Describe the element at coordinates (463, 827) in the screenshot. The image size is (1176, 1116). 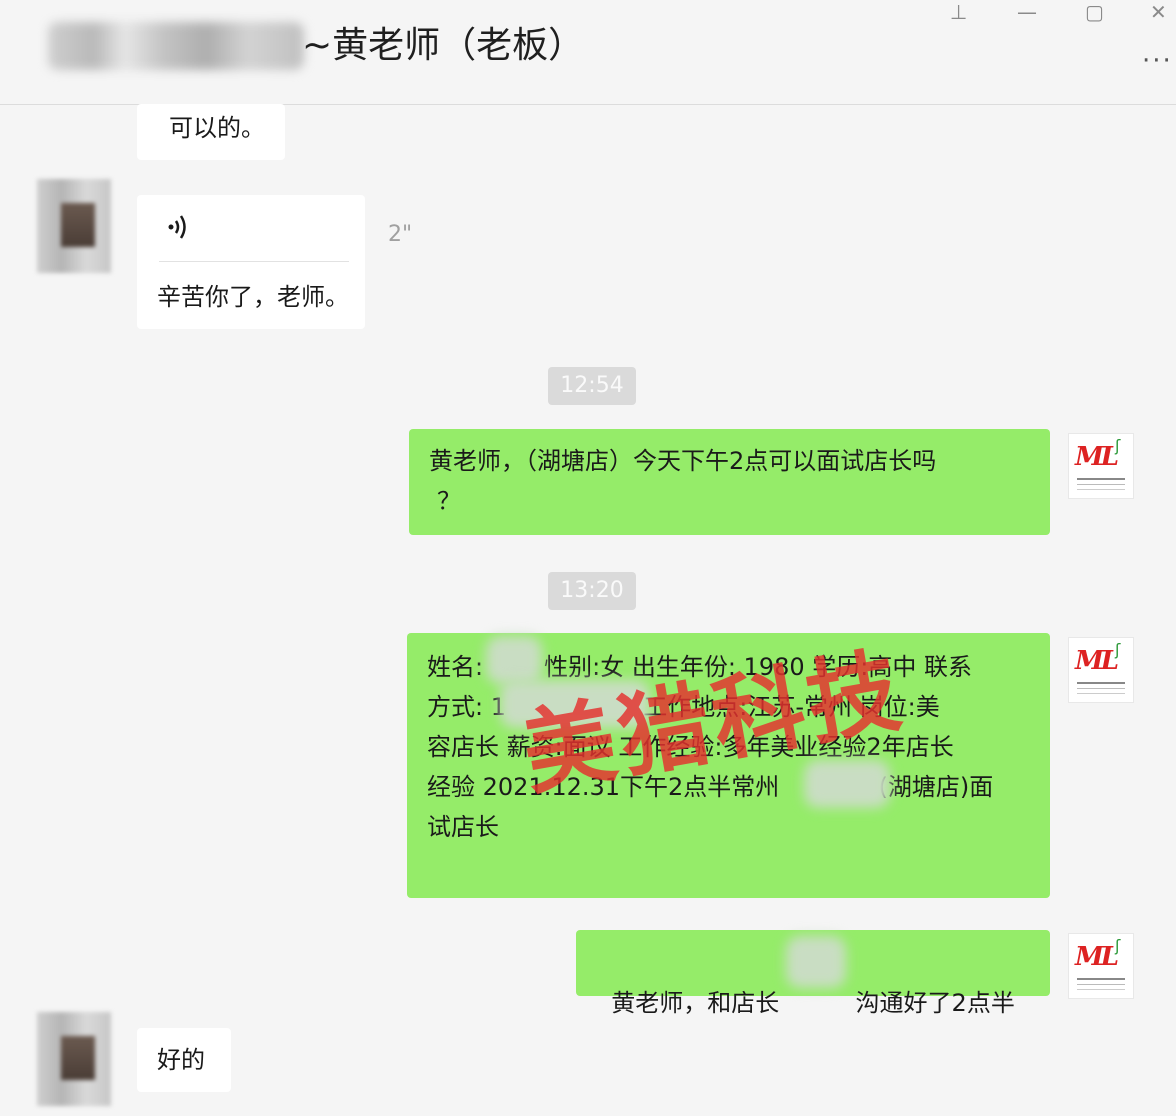
I see `message-line: 试店长` at that location.